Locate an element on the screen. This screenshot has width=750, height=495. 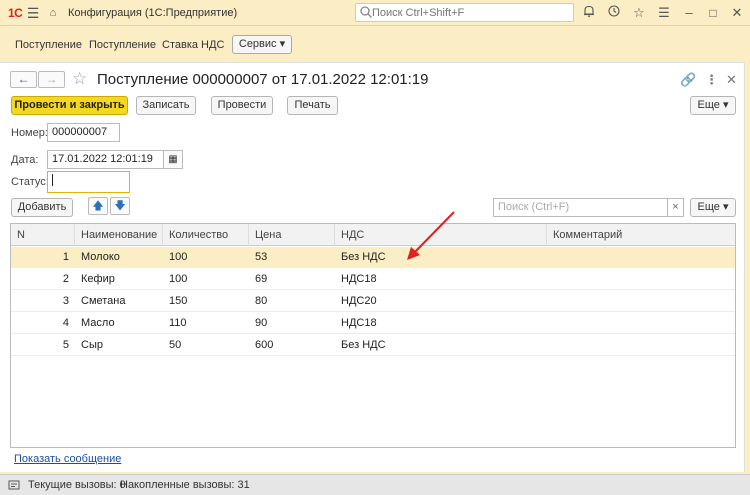
cell-price: 600 is located at coordinates (264, 345).